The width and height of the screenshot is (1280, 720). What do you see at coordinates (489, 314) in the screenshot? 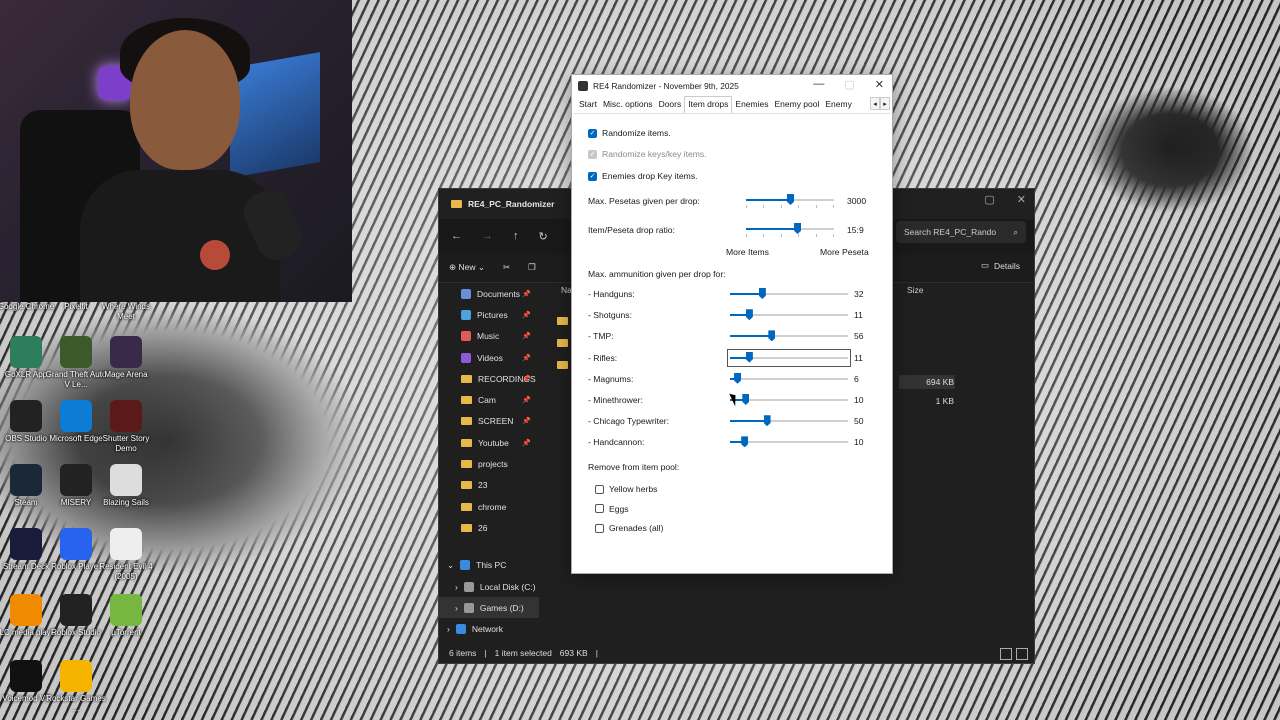
I see `sidebar-item: Pictures 📌` at bounding box center [489, 314].